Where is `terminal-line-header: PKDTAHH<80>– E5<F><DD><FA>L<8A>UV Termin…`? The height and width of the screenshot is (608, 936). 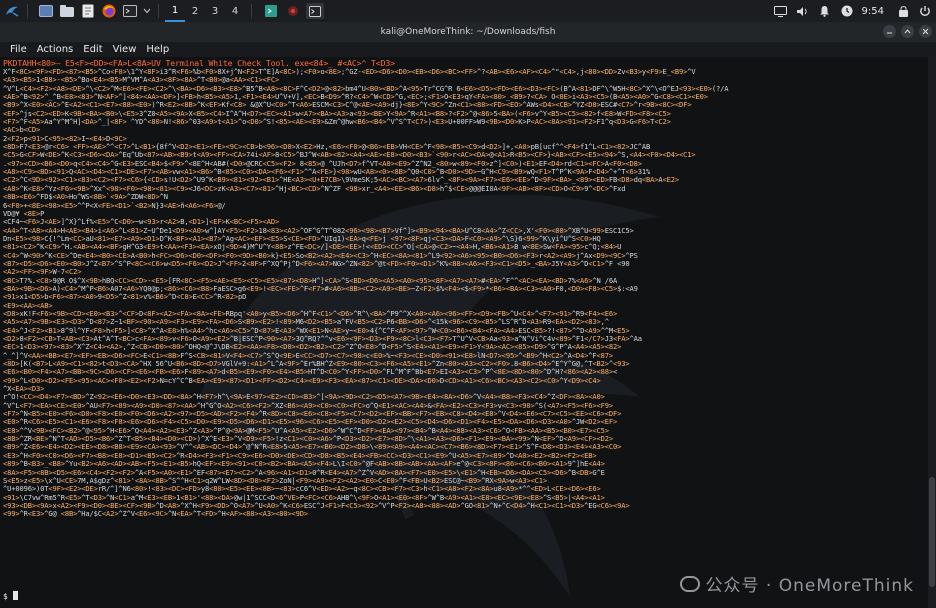
terminal-line-header: PKDTAHH<80>– E5<F><DD><FA>L<8A>UV Termin… is located at coordinates (199, 63).